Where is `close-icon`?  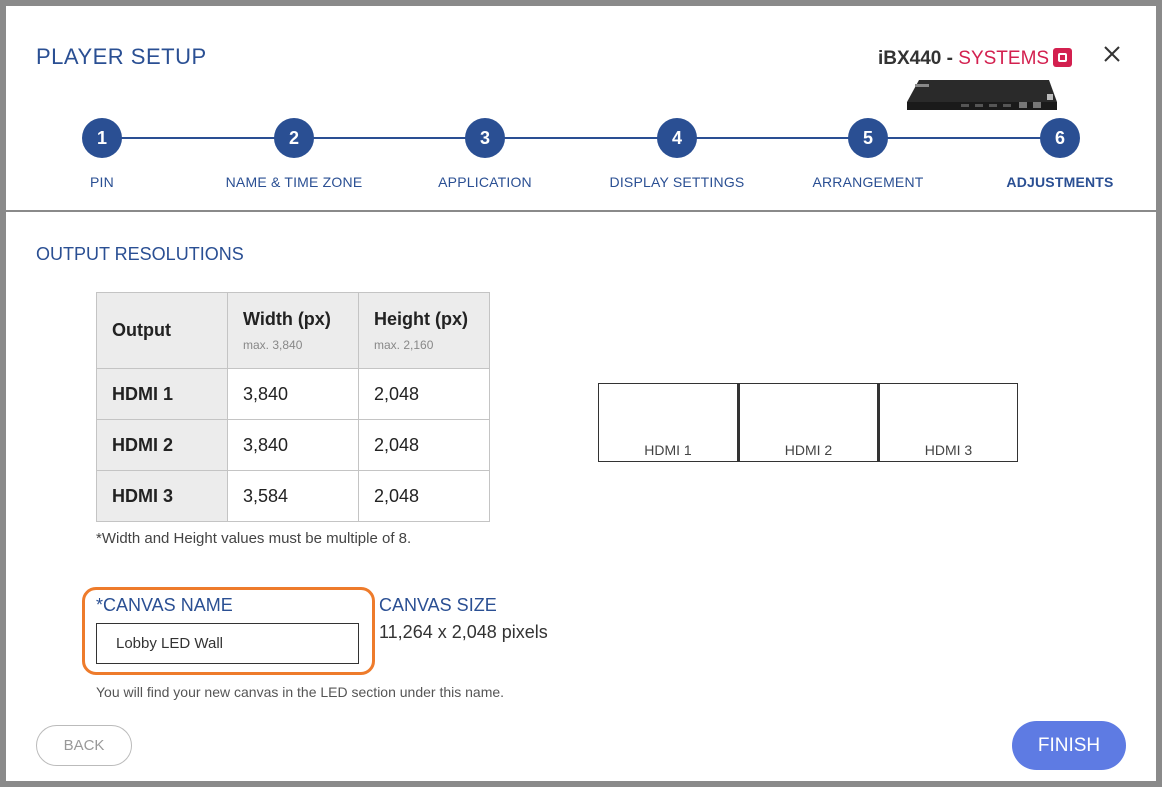 close-icon is located at coordinates (1112, 54).